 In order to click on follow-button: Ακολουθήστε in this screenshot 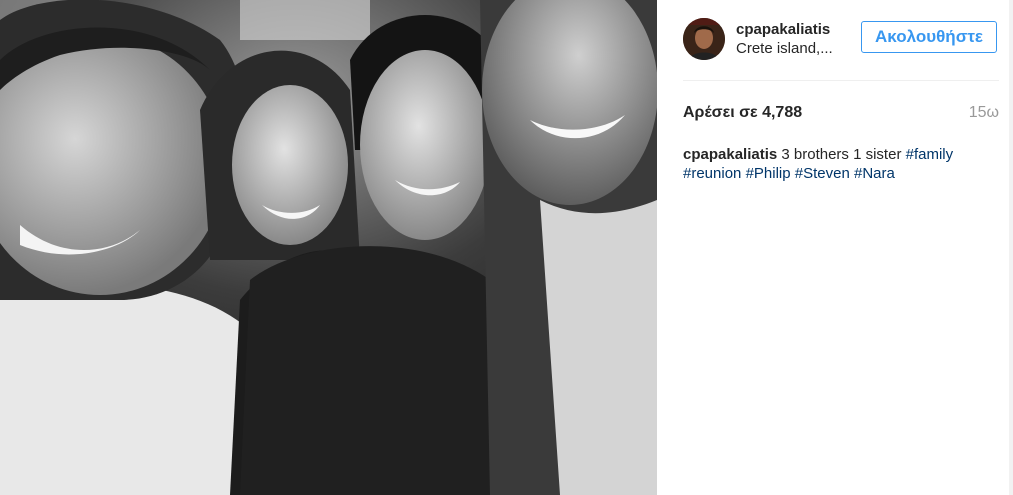, I will do `click(929, 37)`.